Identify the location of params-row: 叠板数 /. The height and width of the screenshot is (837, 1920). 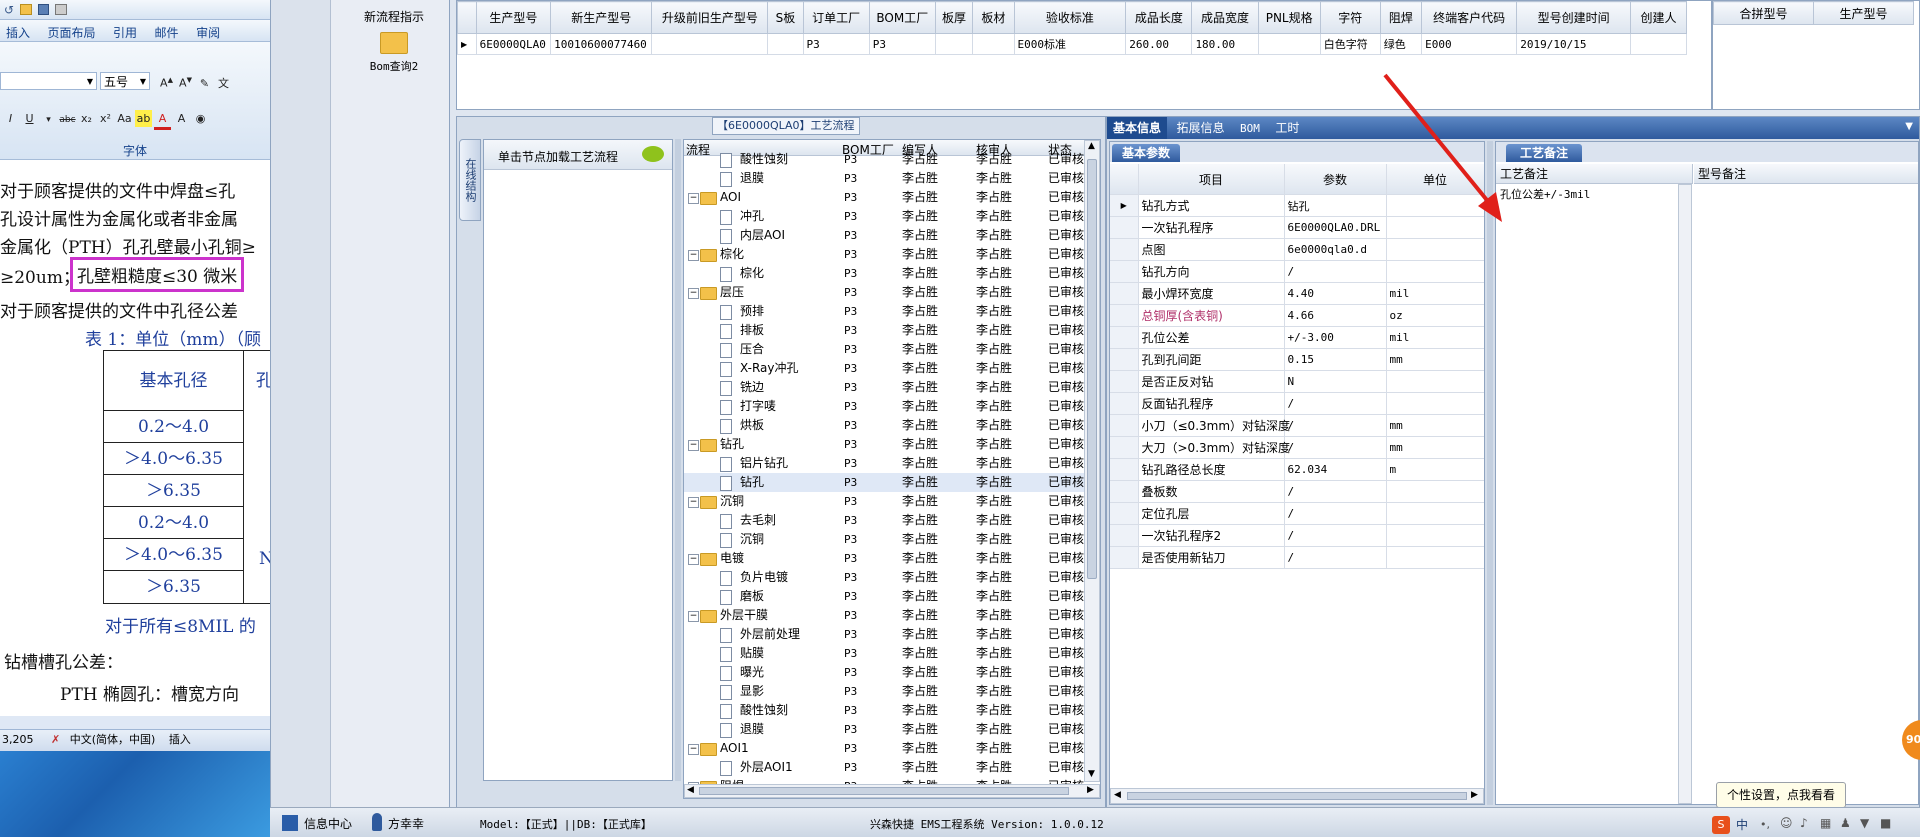
(1297, 491).